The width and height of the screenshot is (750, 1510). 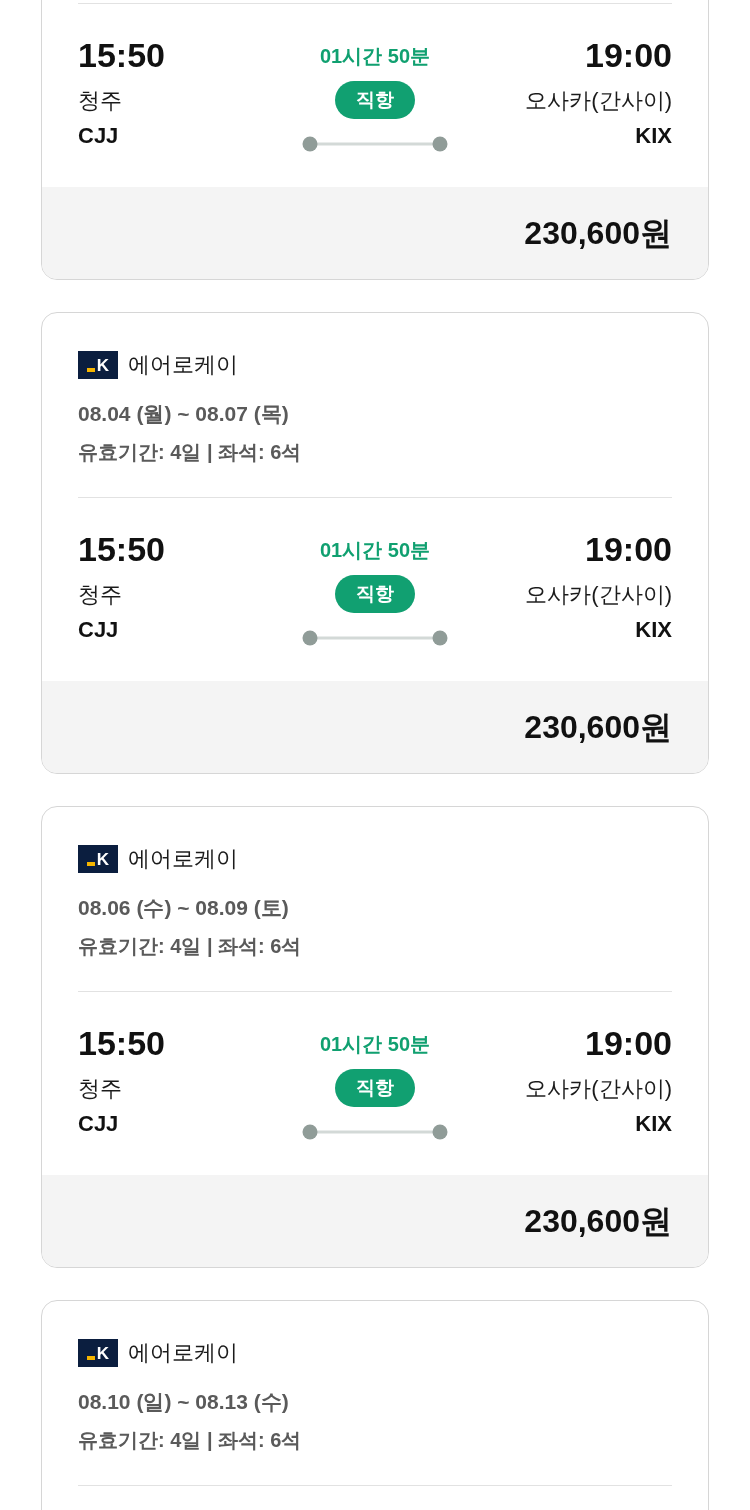 What do you see at coordinates (184, 414) in the screenshot?
I see `travel-dates: 08.04 (월) ~ 08.07 (목)` at bounding box center [184, 414].